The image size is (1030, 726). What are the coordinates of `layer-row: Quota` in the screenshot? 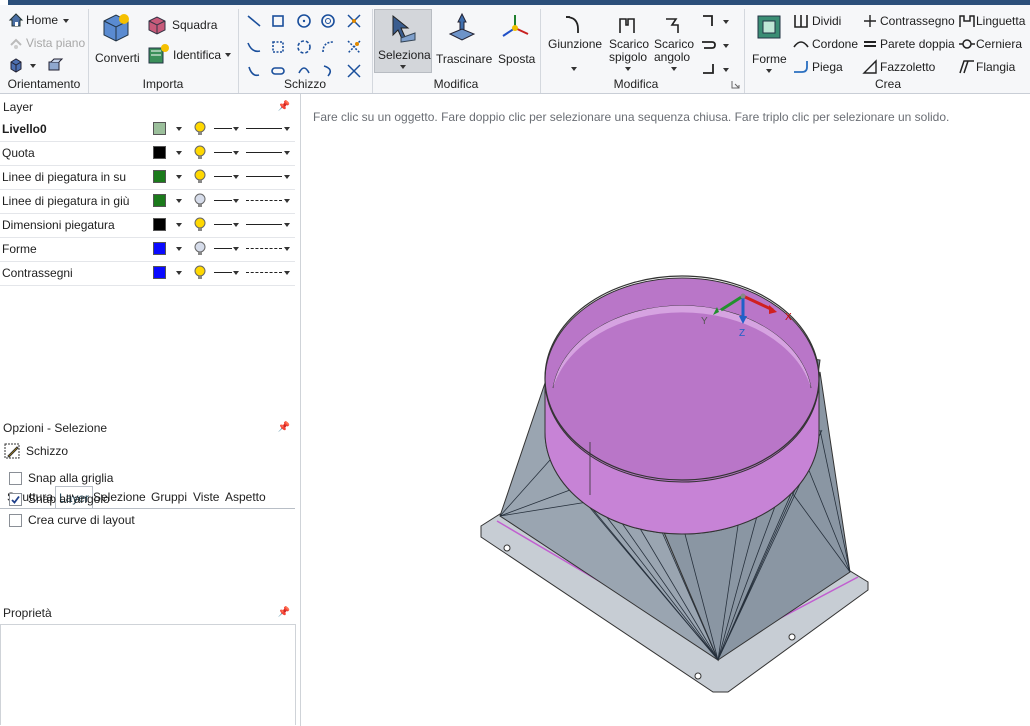 It's located at (147, 153).